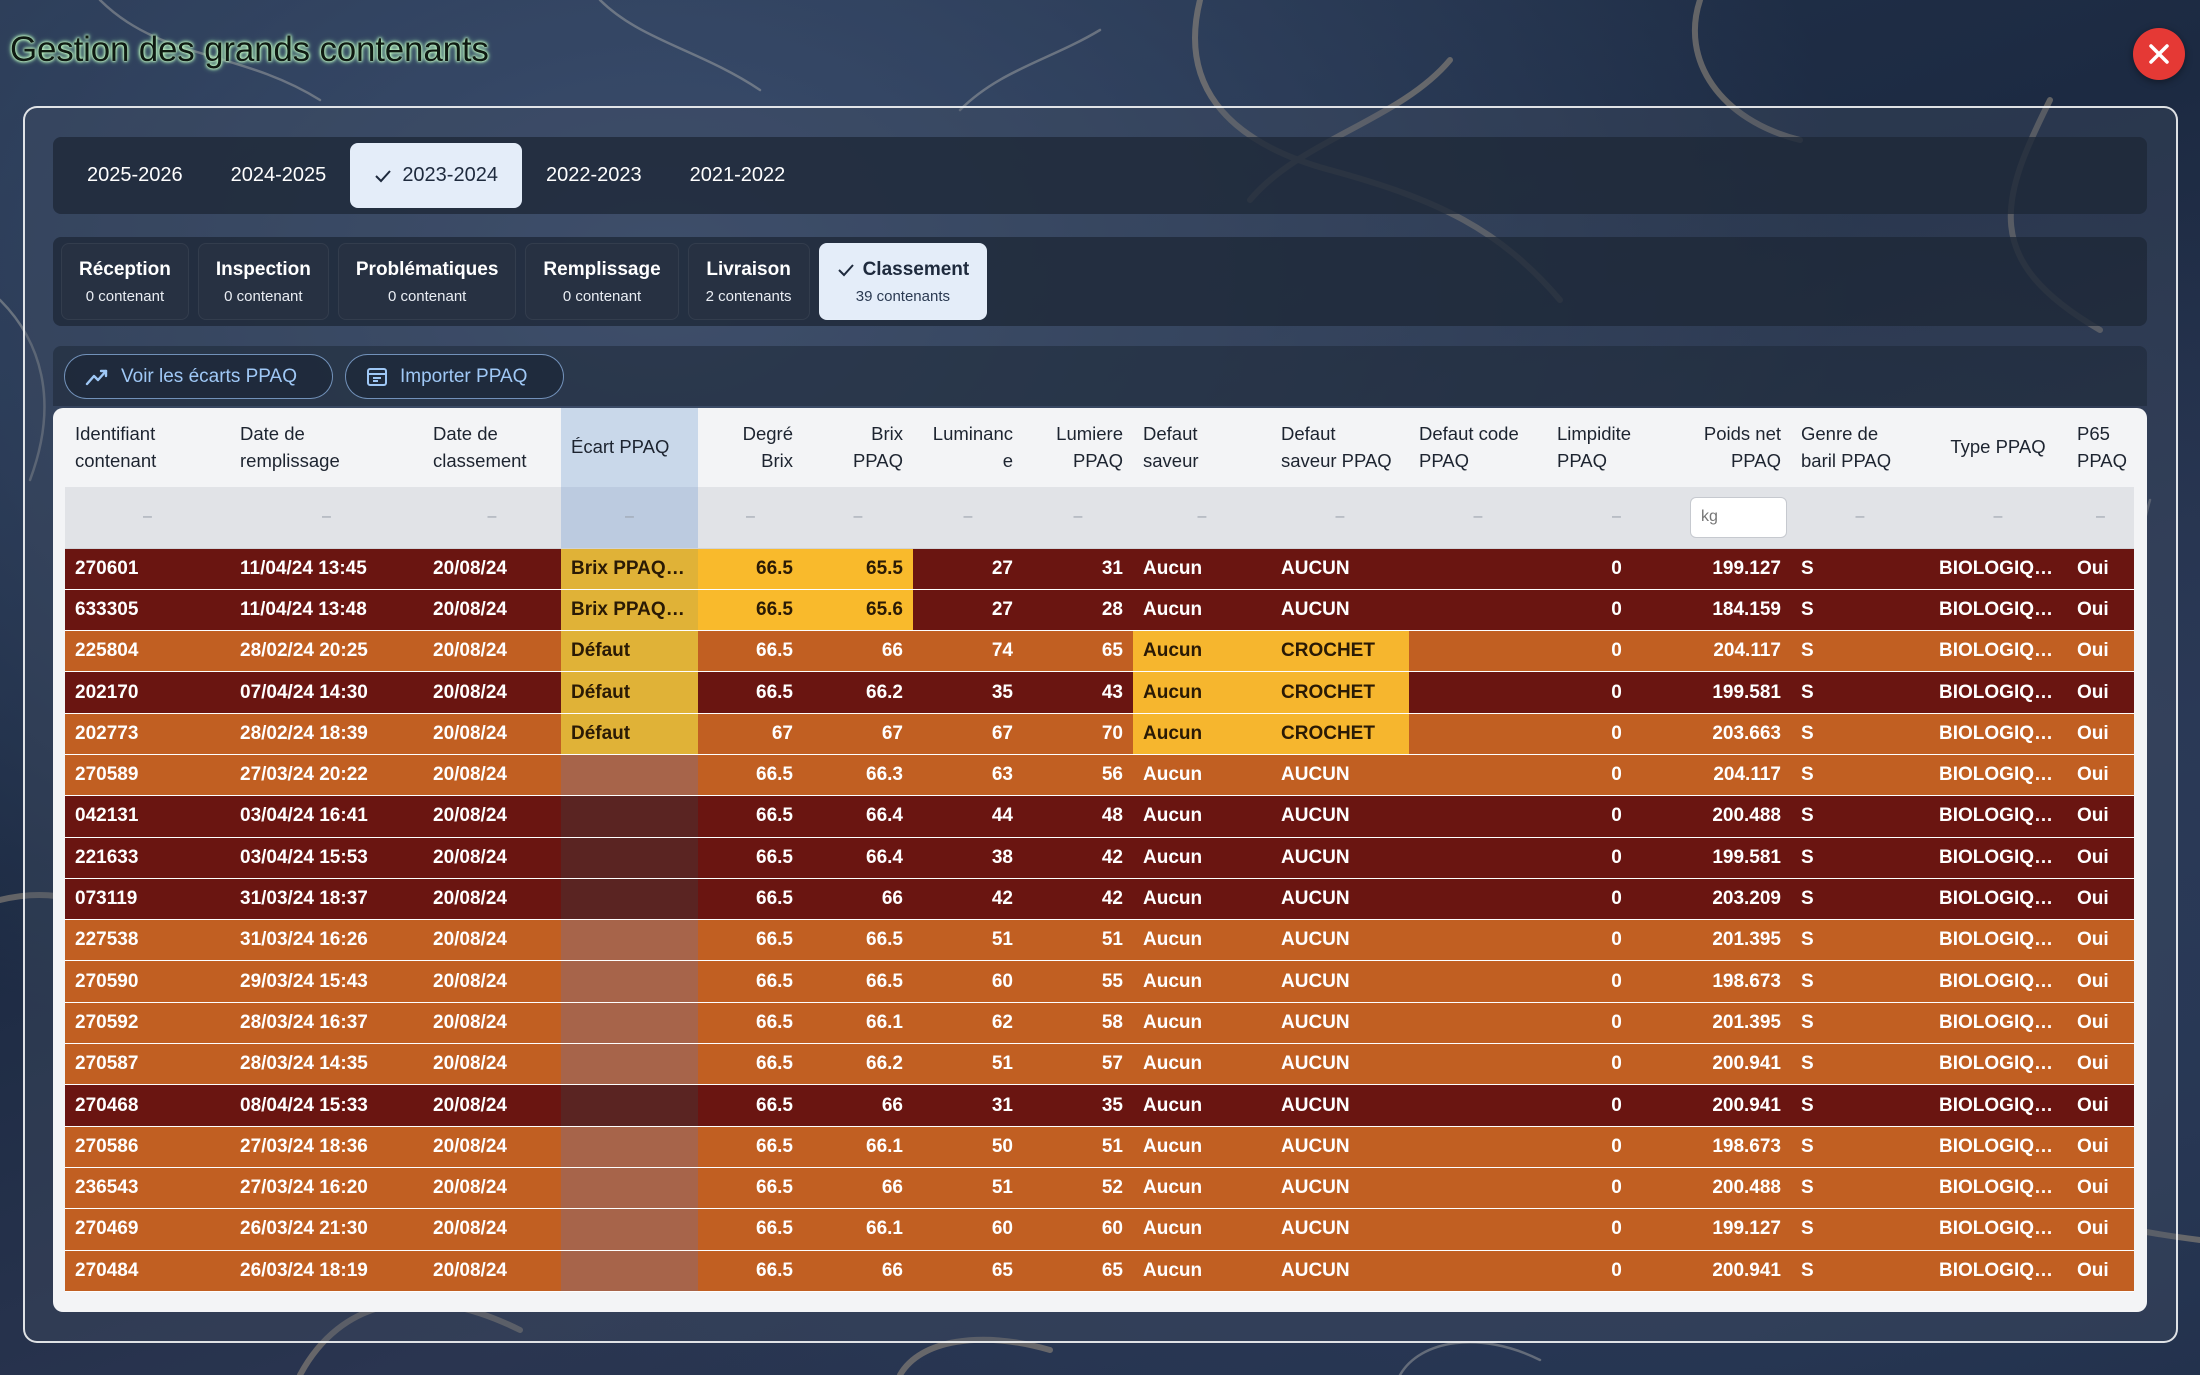 Image resolution: width=2200 pixels, height=1375 pixels. What do you see at coordinates (326, 447) in the screenshot?
I see `col-header-date-remplissage: Date de remplissage` at bounding box center [326, 447].